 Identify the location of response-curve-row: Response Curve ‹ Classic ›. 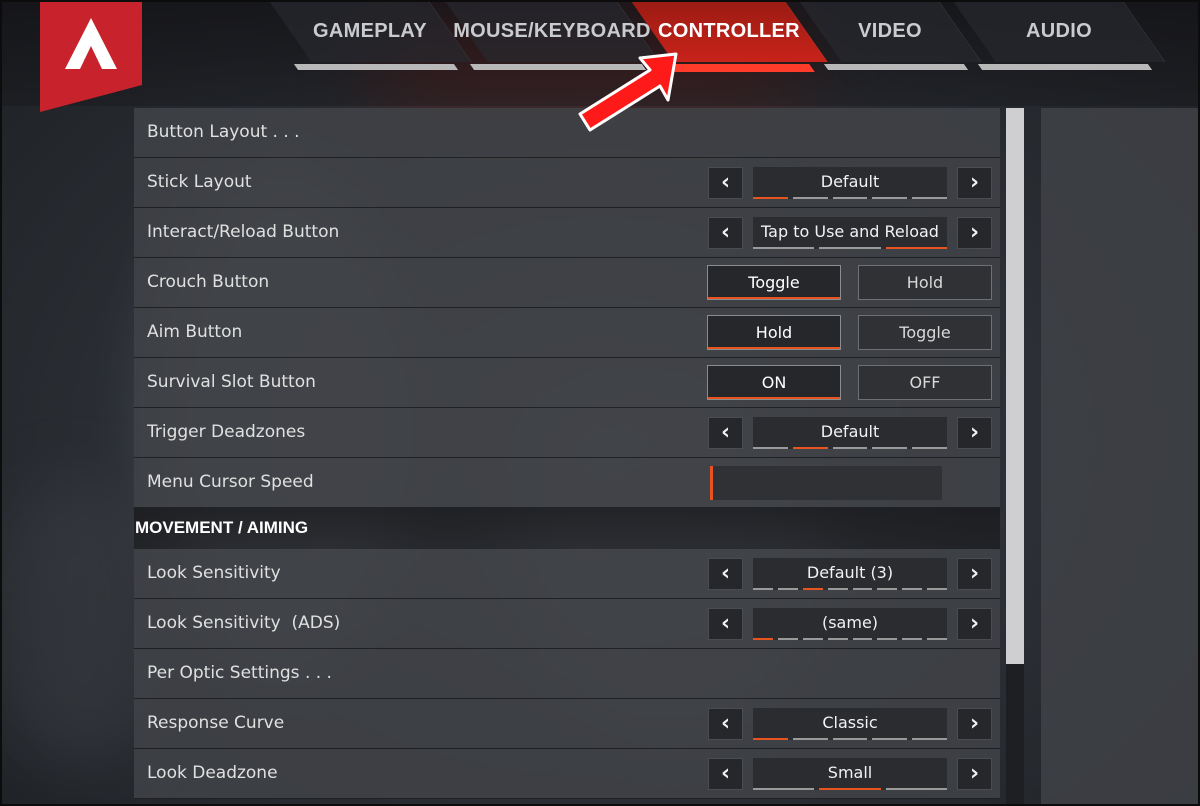
(567, 724).